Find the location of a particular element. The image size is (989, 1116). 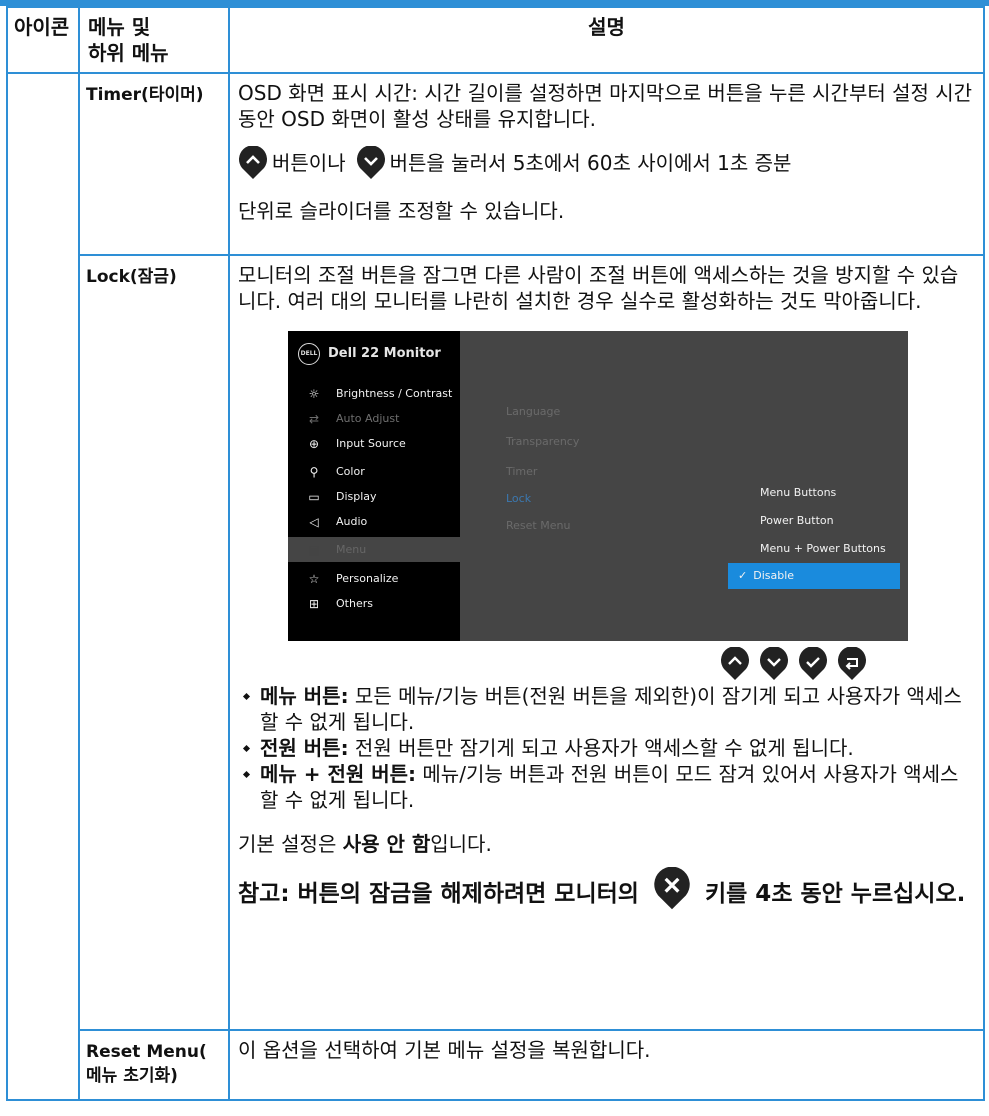

osd-option-label: Menu Buttons is located at coordinates (798, 492).